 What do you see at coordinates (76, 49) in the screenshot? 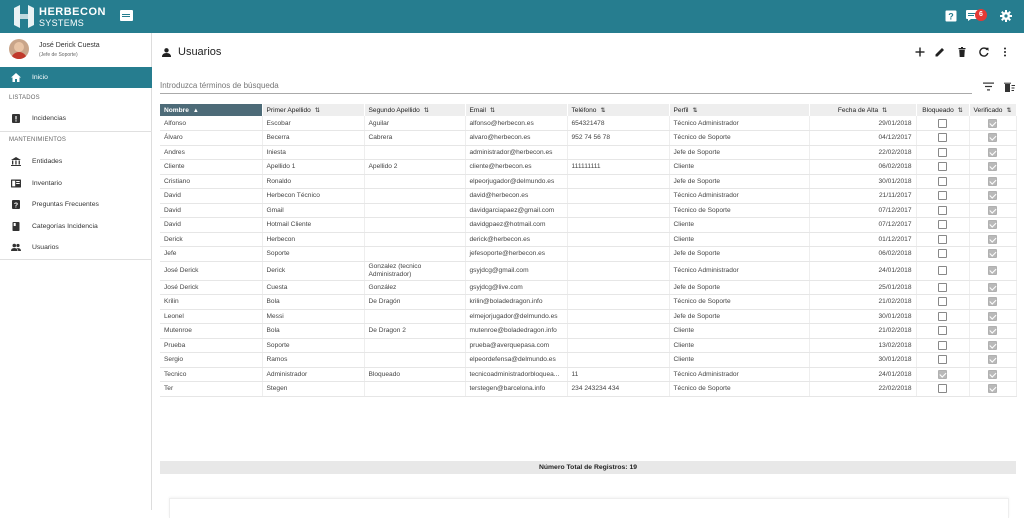
I see `user-profile: José Derick Cuesta (Jefe de Soporte)` at bounding box center [76, 49].